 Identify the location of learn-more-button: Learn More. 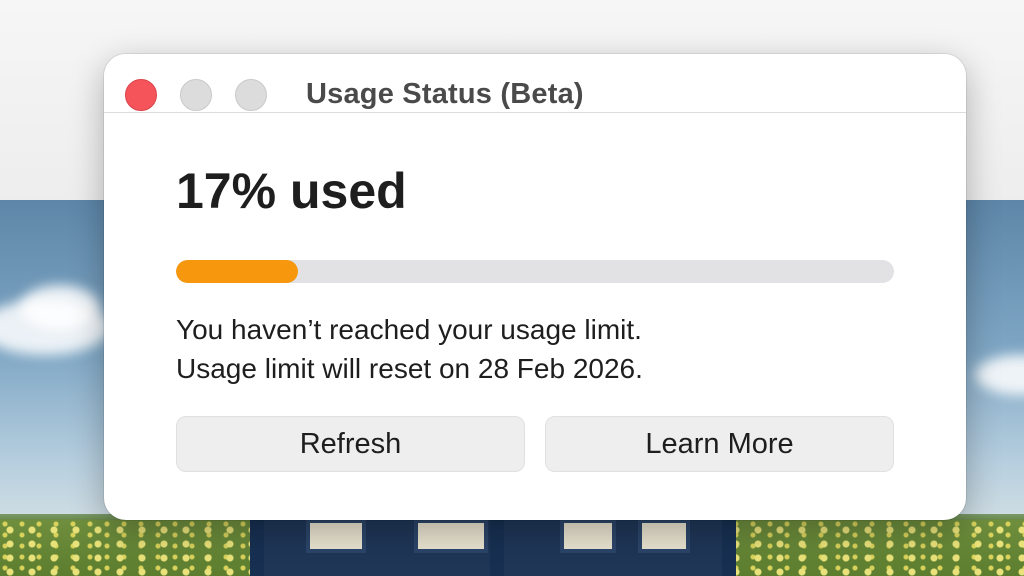
(719, 444).